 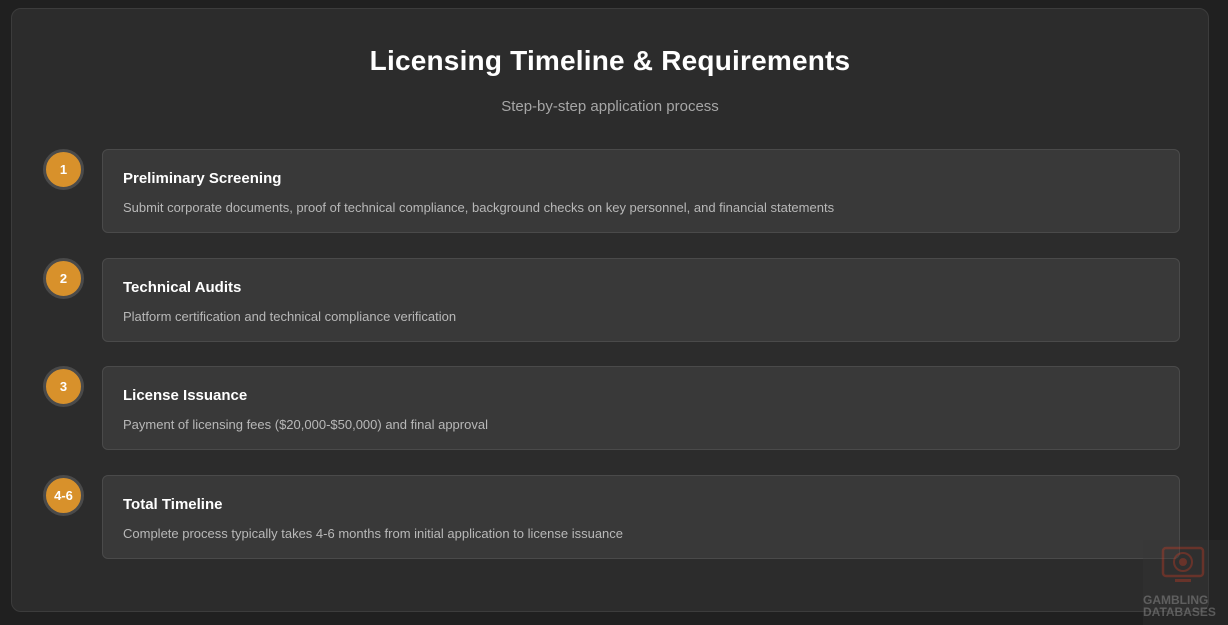 I want to click on step-title: License Issuance, so click(x=185, y=395).